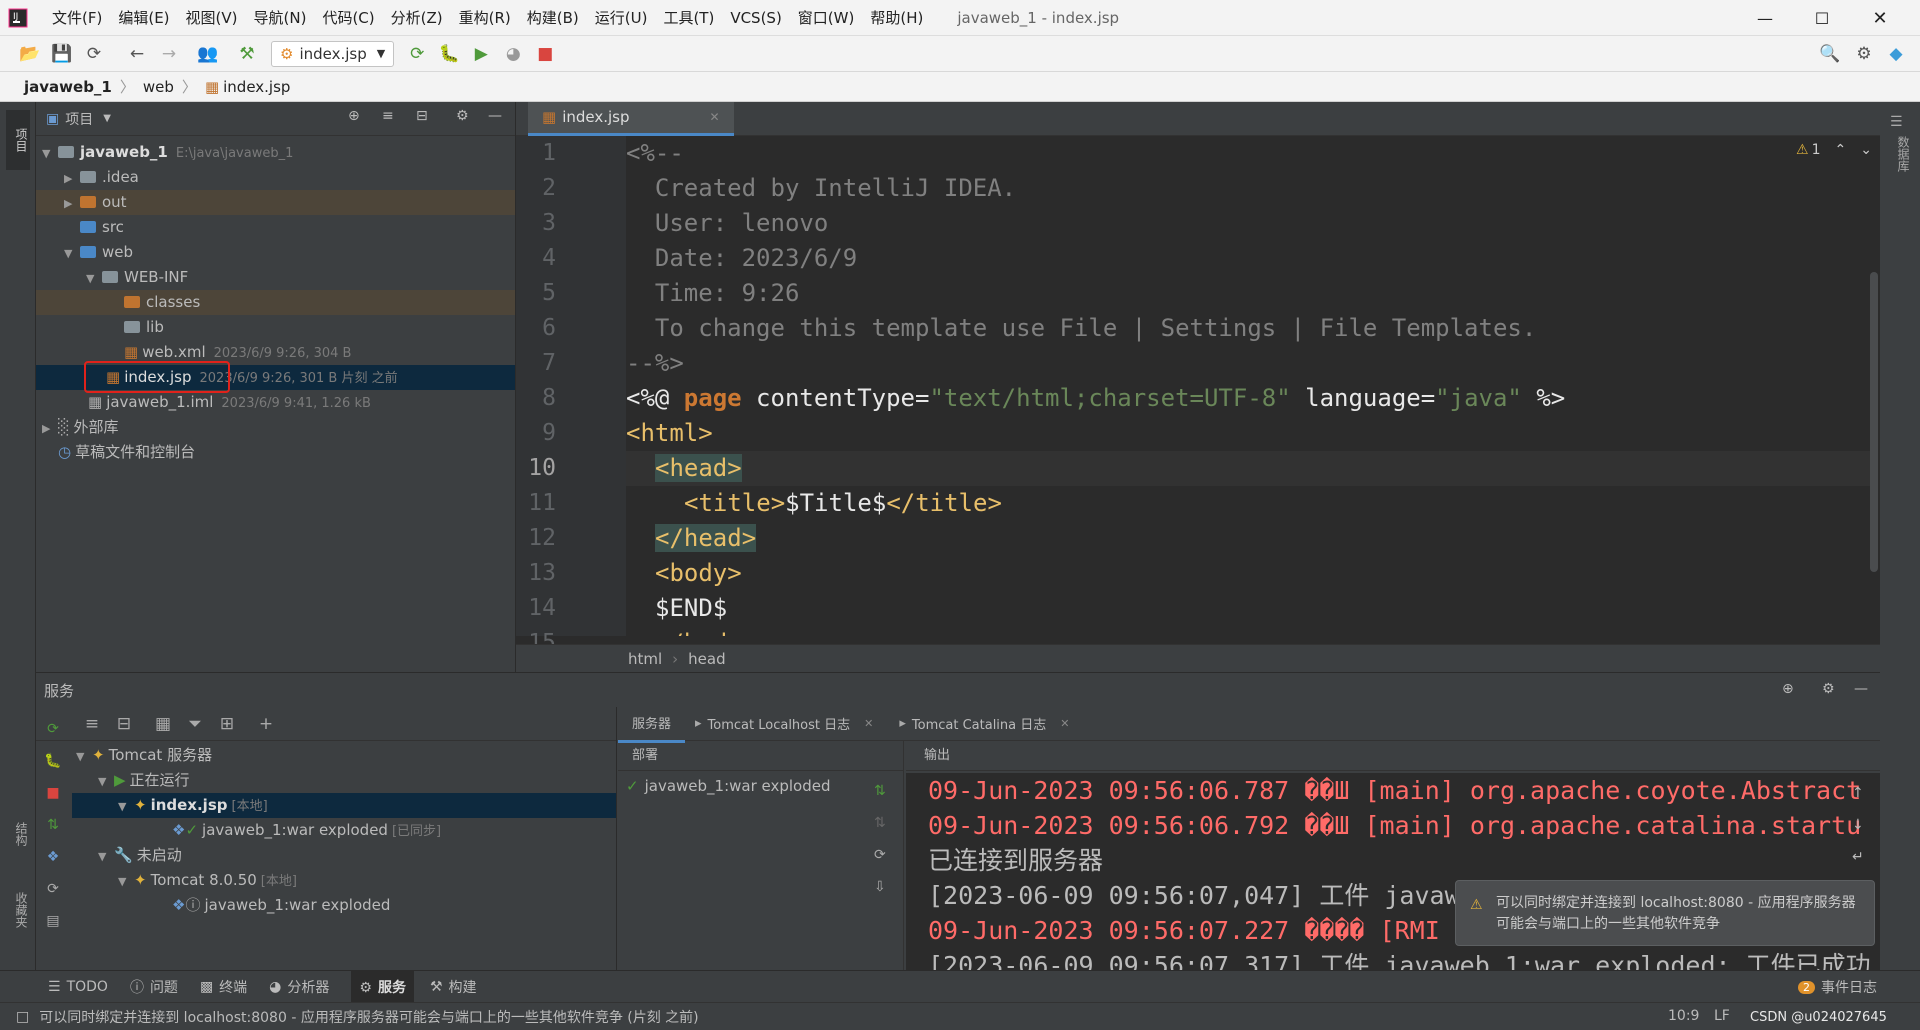 The width and height of the screenshot is (1920, 1030). Describe the element at coordinates (137, 54) in the screenshot. I see `back-icon: ←` at that location.